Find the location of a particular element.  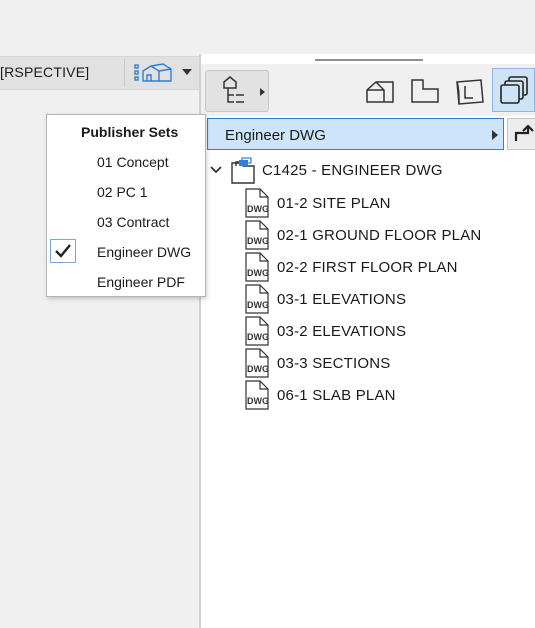

tree-item: DWG 02-2 FIRST FLOOR PLAN is located at coordinates (388, 267).